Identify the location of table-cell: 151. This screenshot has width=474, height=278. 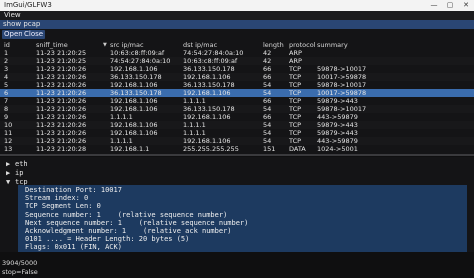
(269, 149).